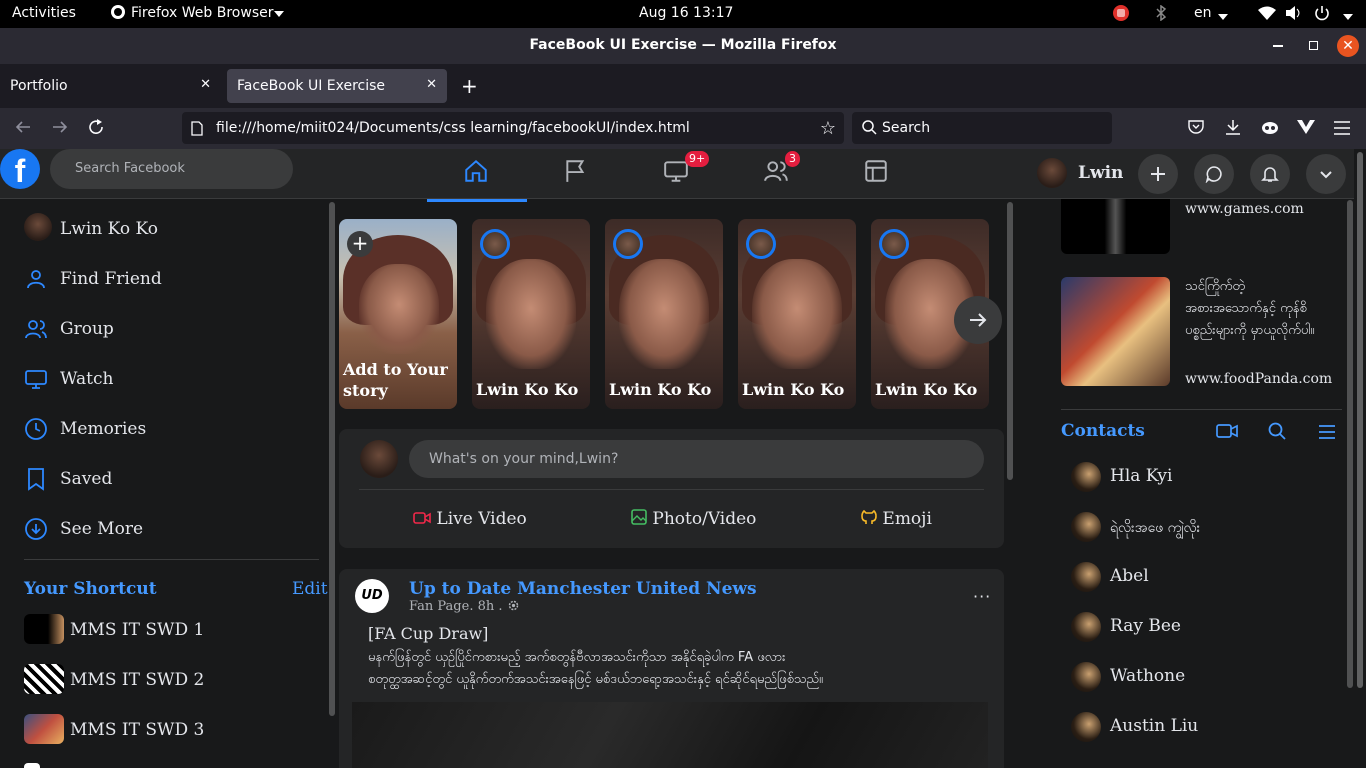  What do you see at coordinates (1121, 15) in the screenshot?
I see `record-indicator-icon` at bounding box center [1121, 15].